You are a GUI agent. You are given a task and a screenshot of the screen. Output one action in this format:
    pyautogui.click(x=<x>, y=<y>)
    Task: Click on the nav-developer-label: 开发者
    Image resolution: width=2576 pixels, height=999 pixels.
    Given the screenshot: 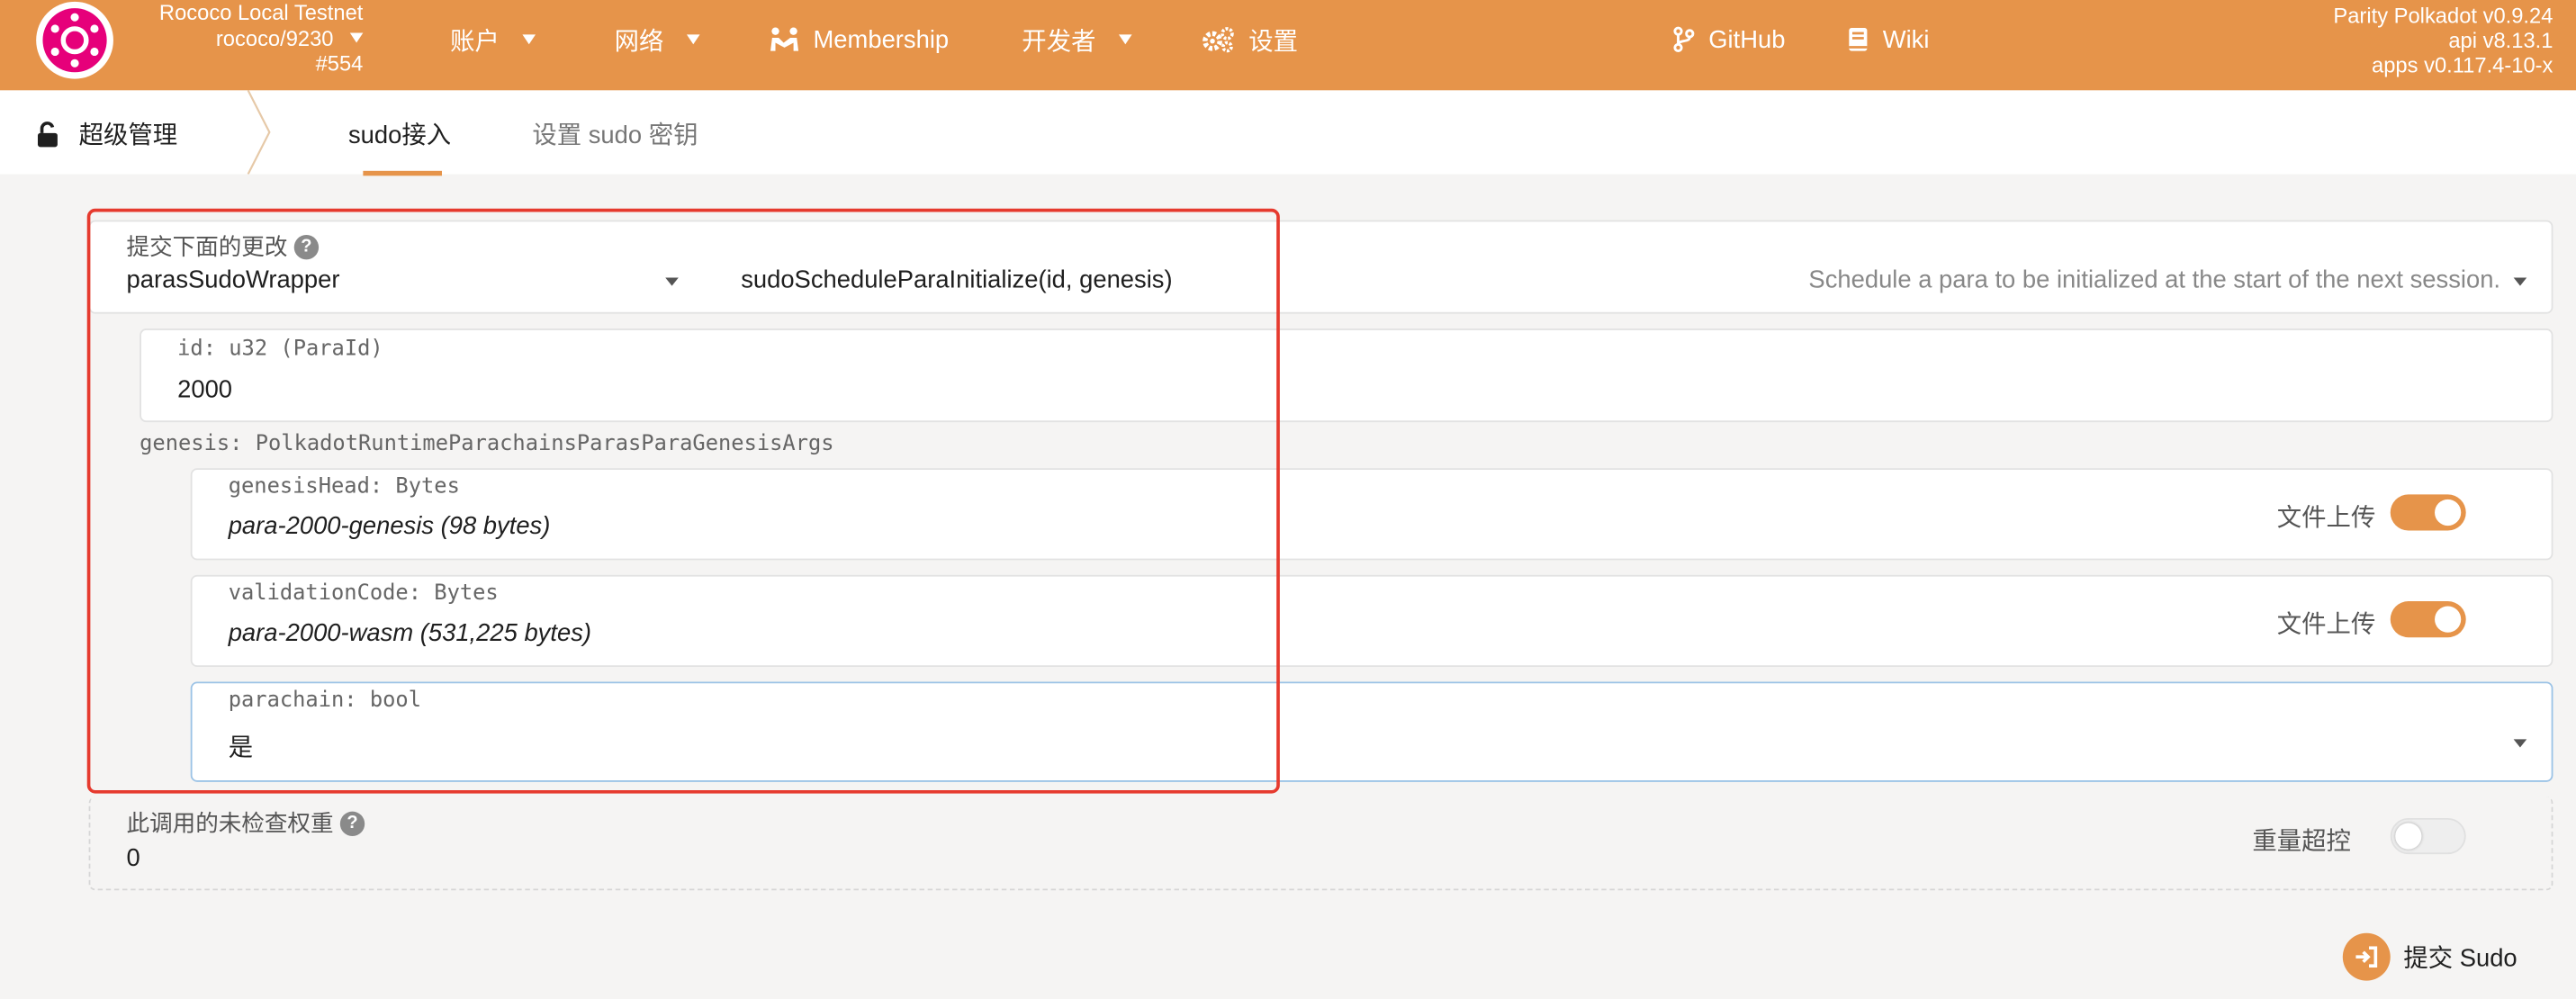 What is the action you would take?
    pyautogui.click(x=1059, y=42)
    